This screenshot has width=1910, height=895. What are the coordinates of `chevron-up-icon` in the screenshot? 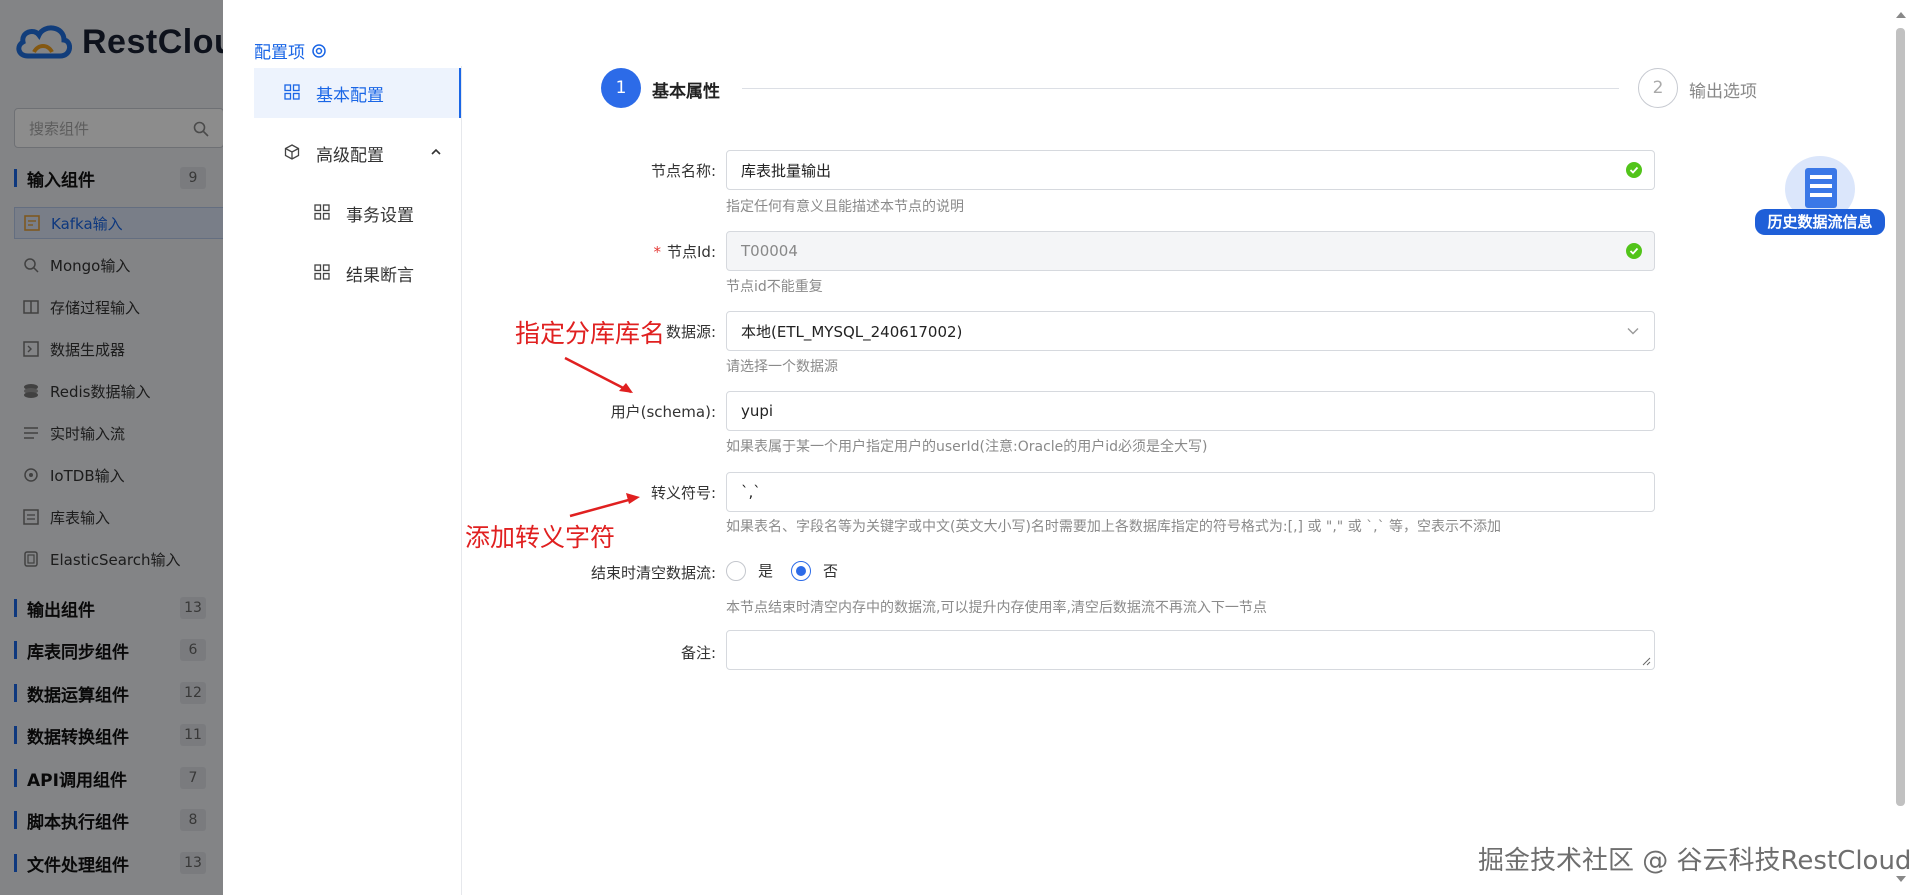 It's located at (436, 152).